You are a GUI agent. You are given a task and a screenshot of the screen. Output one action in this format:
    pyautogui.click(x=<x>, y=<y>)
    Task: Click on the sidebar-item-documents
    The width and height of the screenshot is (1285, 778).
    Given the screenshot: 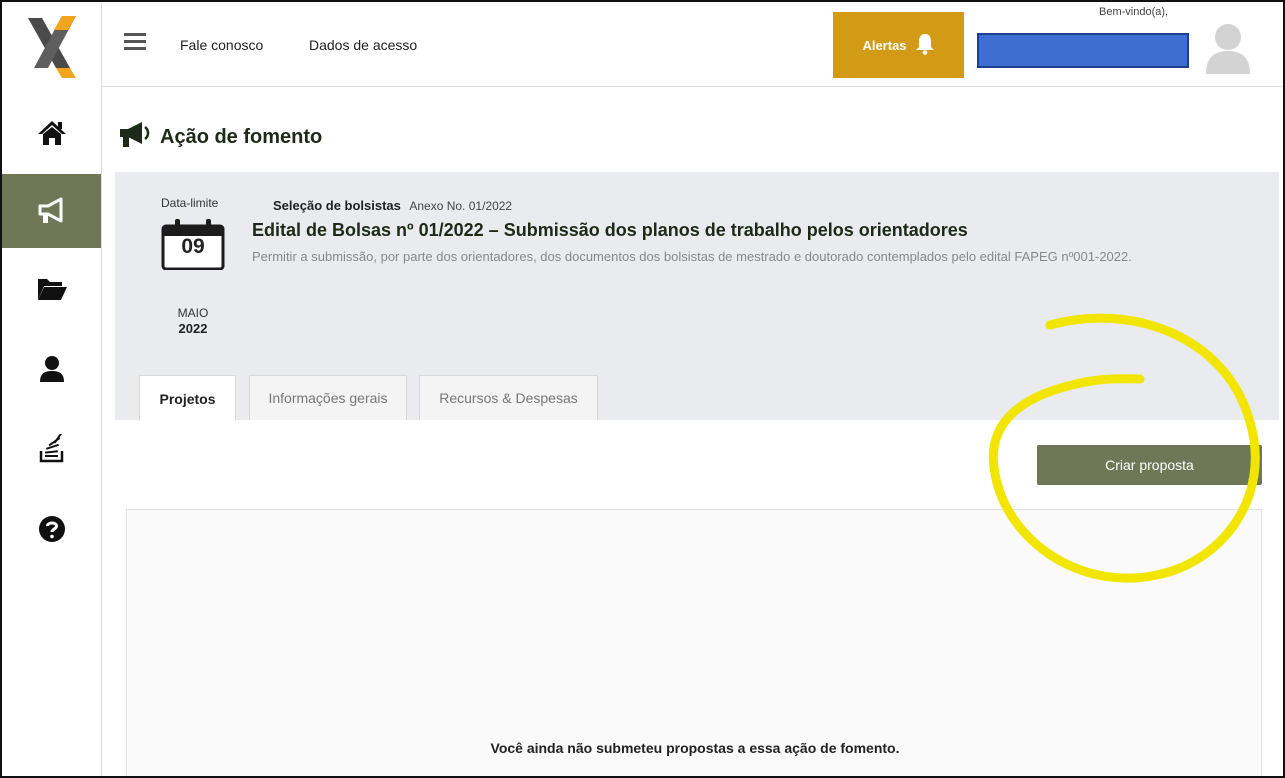 What is the action you would take?
    pyautogui.click(x=51, y=289)
    